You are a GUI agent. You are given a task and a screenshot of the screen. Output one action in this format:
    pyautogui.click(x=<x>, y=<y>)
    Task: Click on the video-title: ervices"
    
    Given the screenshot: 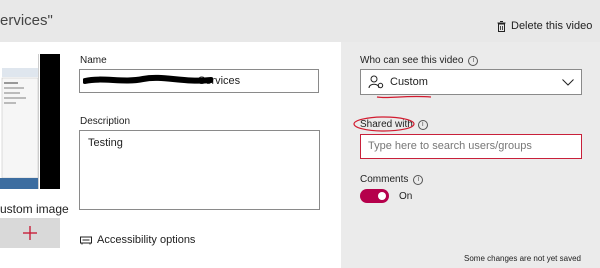 What is the action you would take?
    pyautogui.click(x=26, y=20)
    